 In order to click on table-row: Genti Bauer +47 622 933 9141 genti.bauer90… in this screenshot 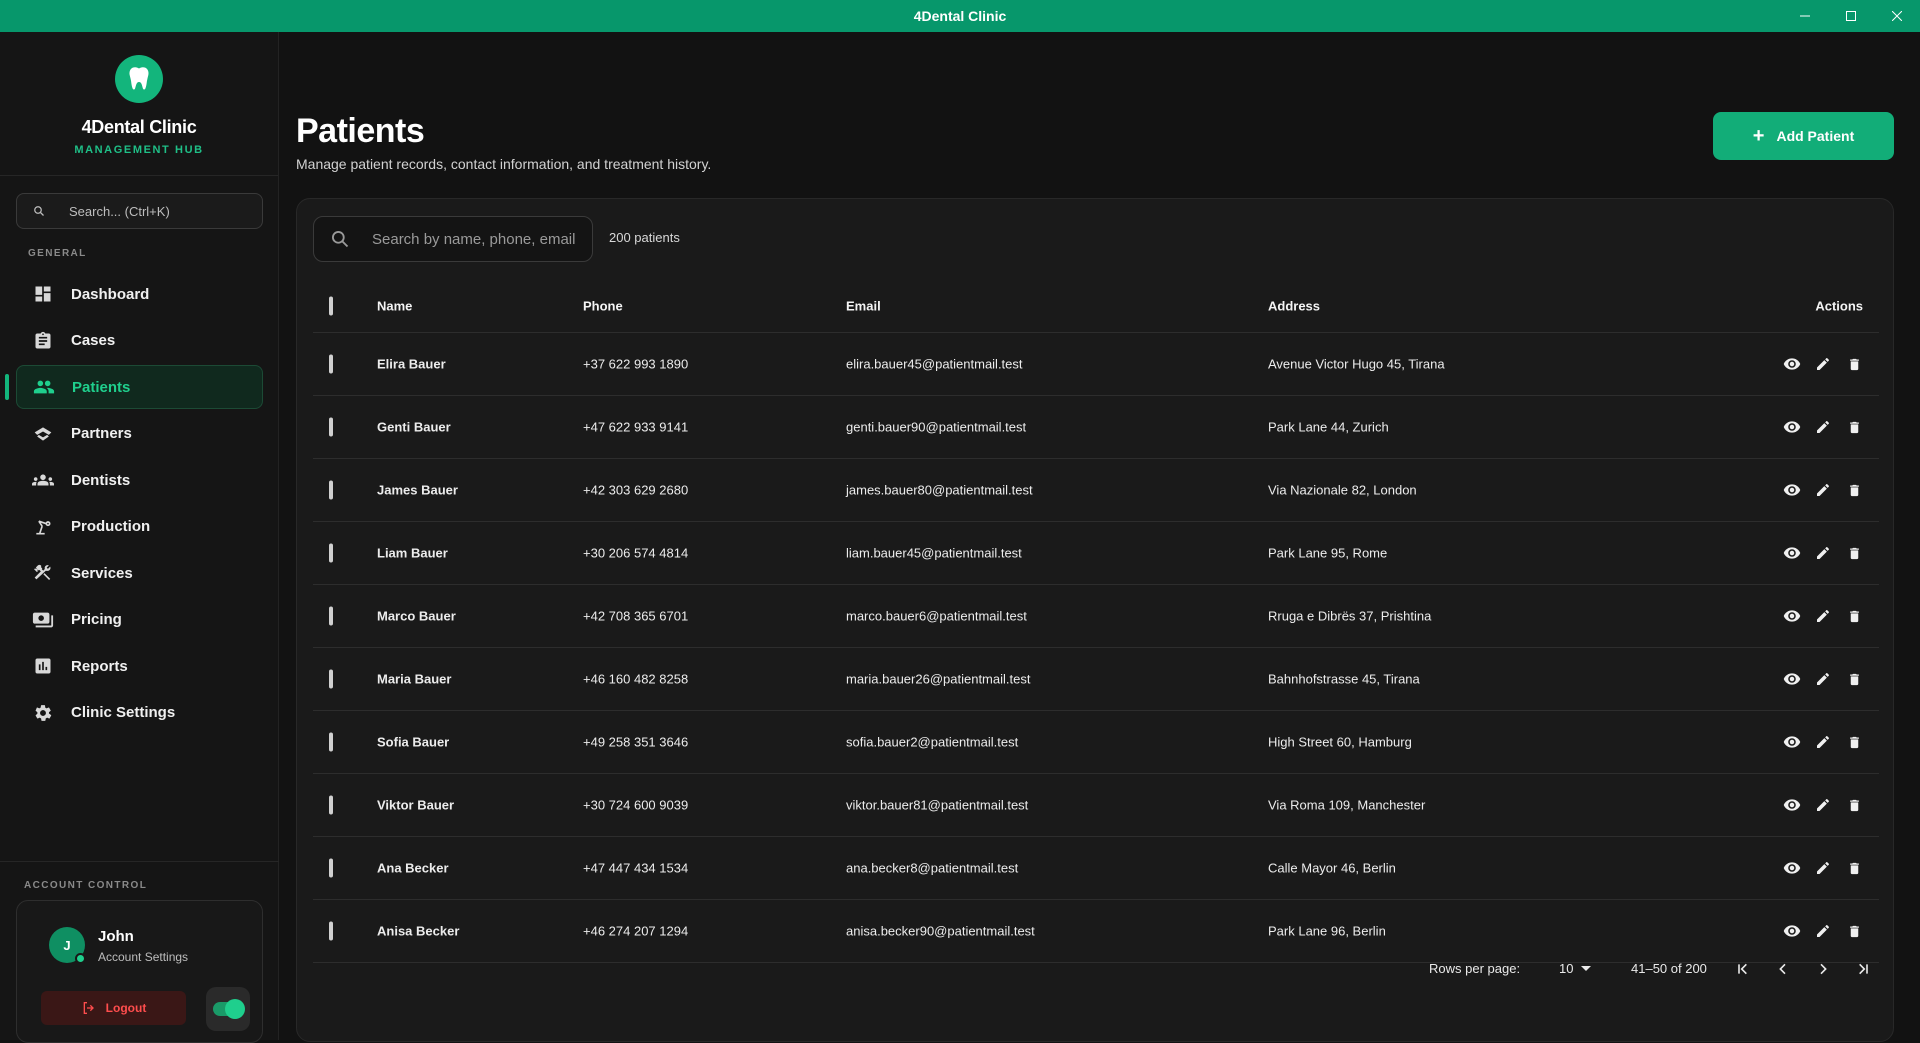, I will do `click(1096, 427)`.